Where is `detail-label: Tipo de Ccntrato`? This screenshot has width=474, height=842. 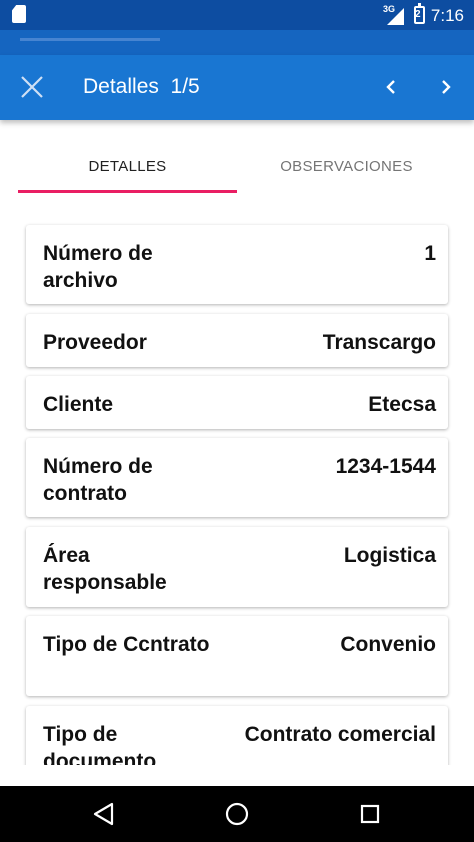 detail-label: Tipo de Ccntrato is located at coordinates (126, 644).